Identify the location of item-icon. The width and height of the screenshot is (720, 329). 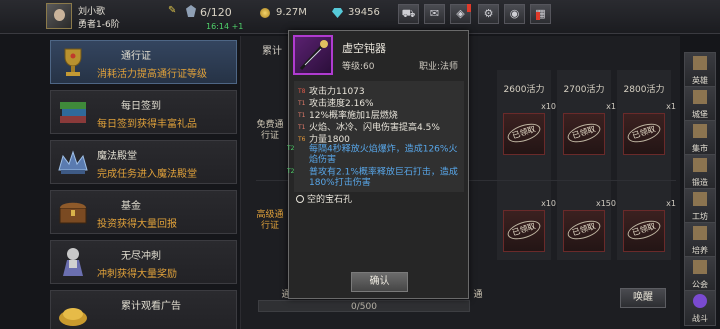
(313, 55).